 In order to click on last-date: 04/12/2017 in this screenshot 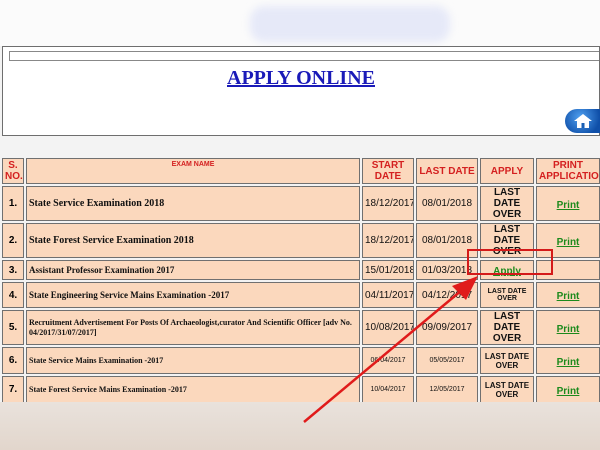, I will do `click(447, 295)`.